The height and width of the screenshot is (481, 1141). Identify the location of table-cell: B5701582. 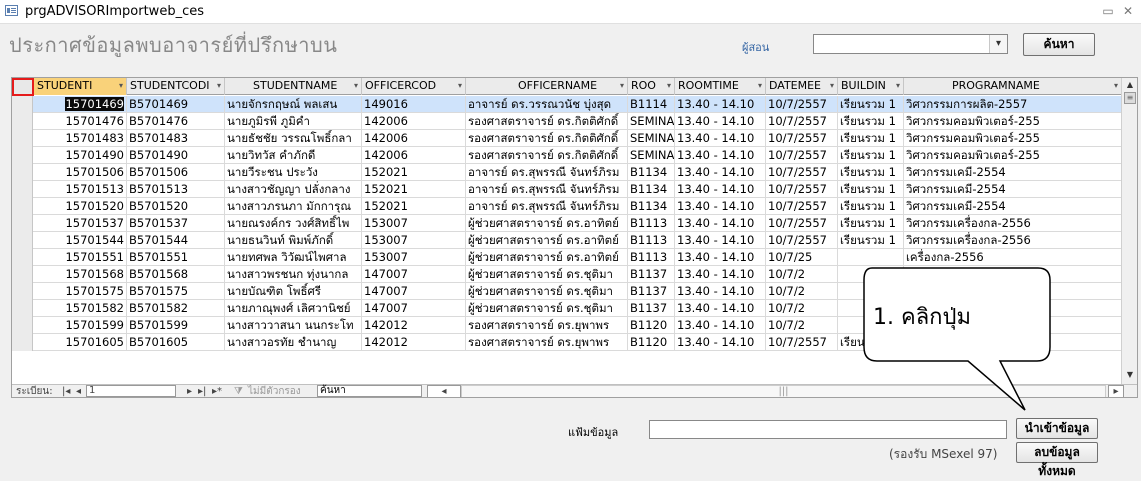
(176, 308).